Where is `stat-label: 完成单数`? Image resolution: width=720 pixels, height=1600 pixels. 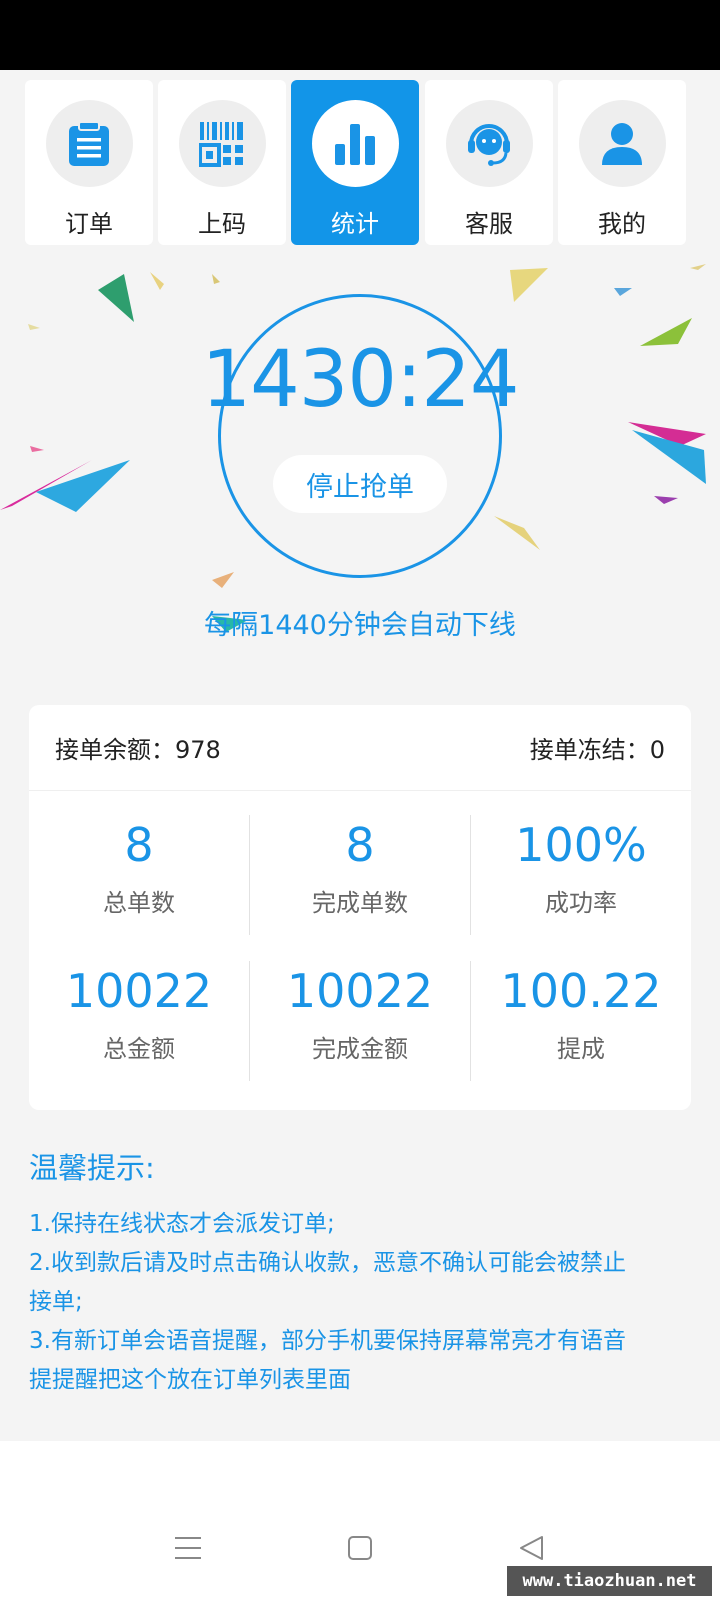 stat-label: 完成单数 is located at coordinates (360, 903).